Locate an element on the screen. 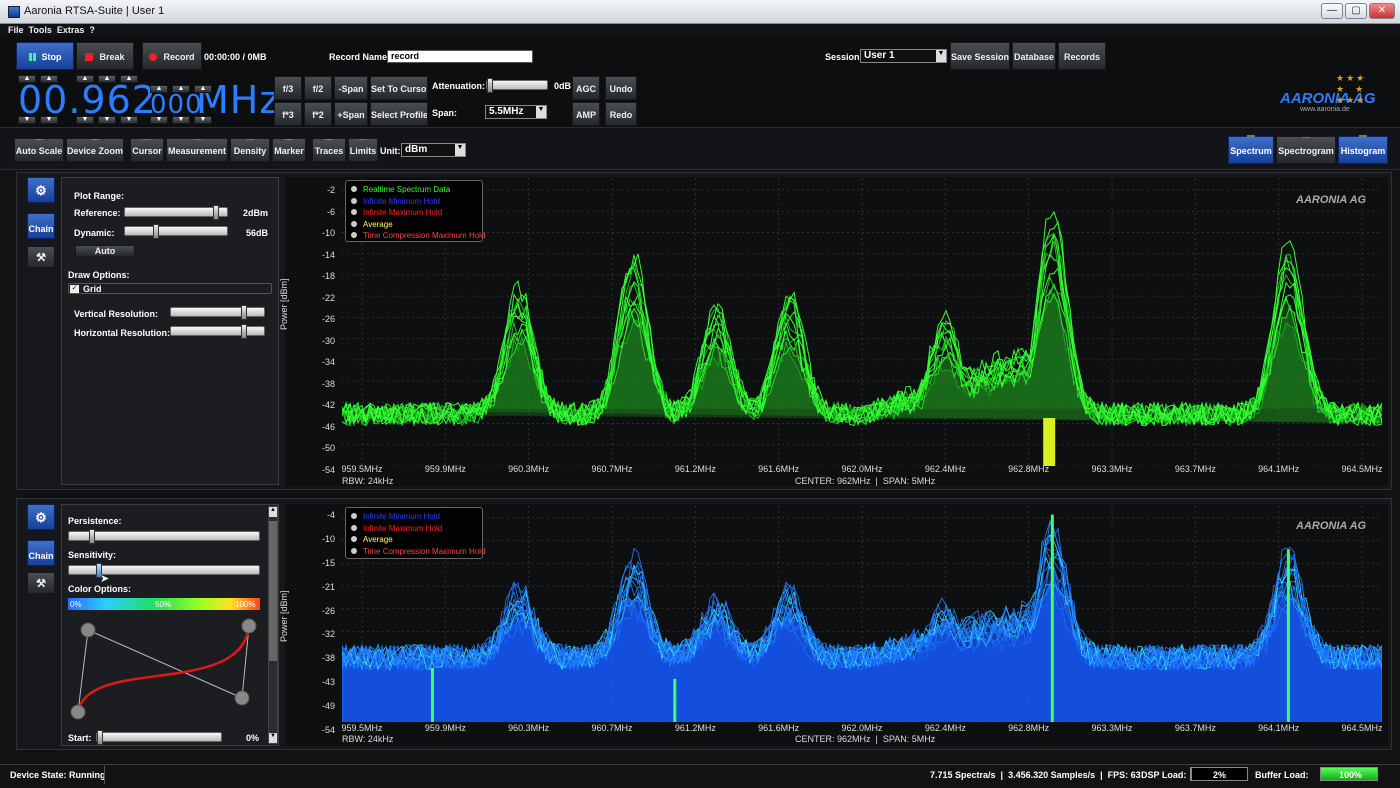 Image resolution: width=1400 pixels, height=788 pixels. record-button: Record is located at coordinates (172, 56).